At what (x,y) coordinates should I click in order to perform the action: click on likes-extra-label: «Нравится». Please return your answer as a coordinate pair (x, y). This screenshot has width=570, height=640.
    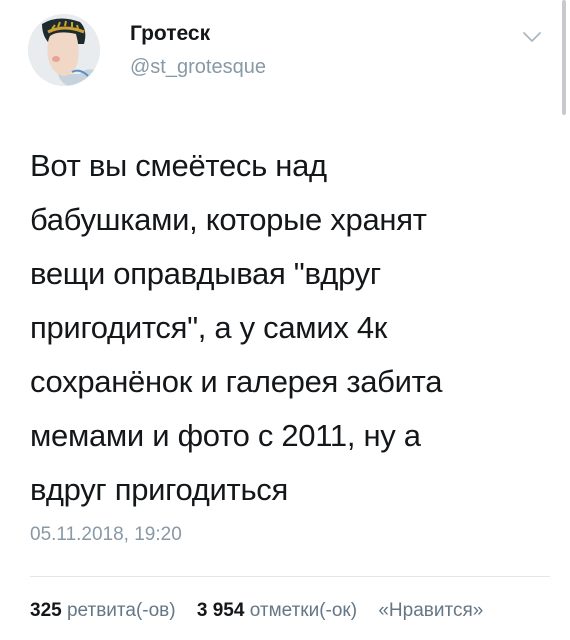
    Looking at the image, I should click on (430, 610).